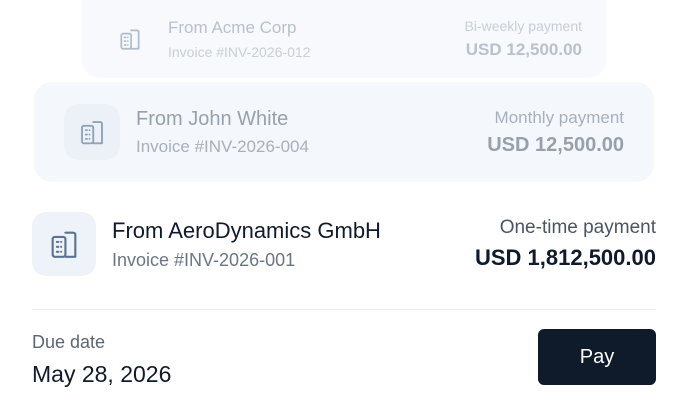 This screenshot has width=688, height=418. Describe the element at coordinates (212, 118) in the screenshot. I see `invoice-sender: From John White` at that location.